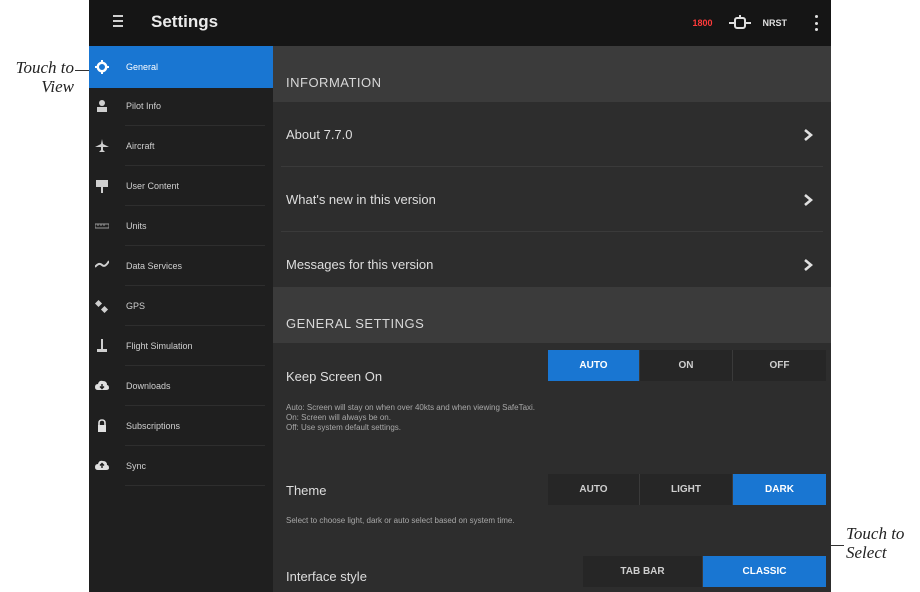  What do you see at coordinates (817, 23) in the screenshot?
I see `overflow-menu-icon` at bounding box center [817, 23].